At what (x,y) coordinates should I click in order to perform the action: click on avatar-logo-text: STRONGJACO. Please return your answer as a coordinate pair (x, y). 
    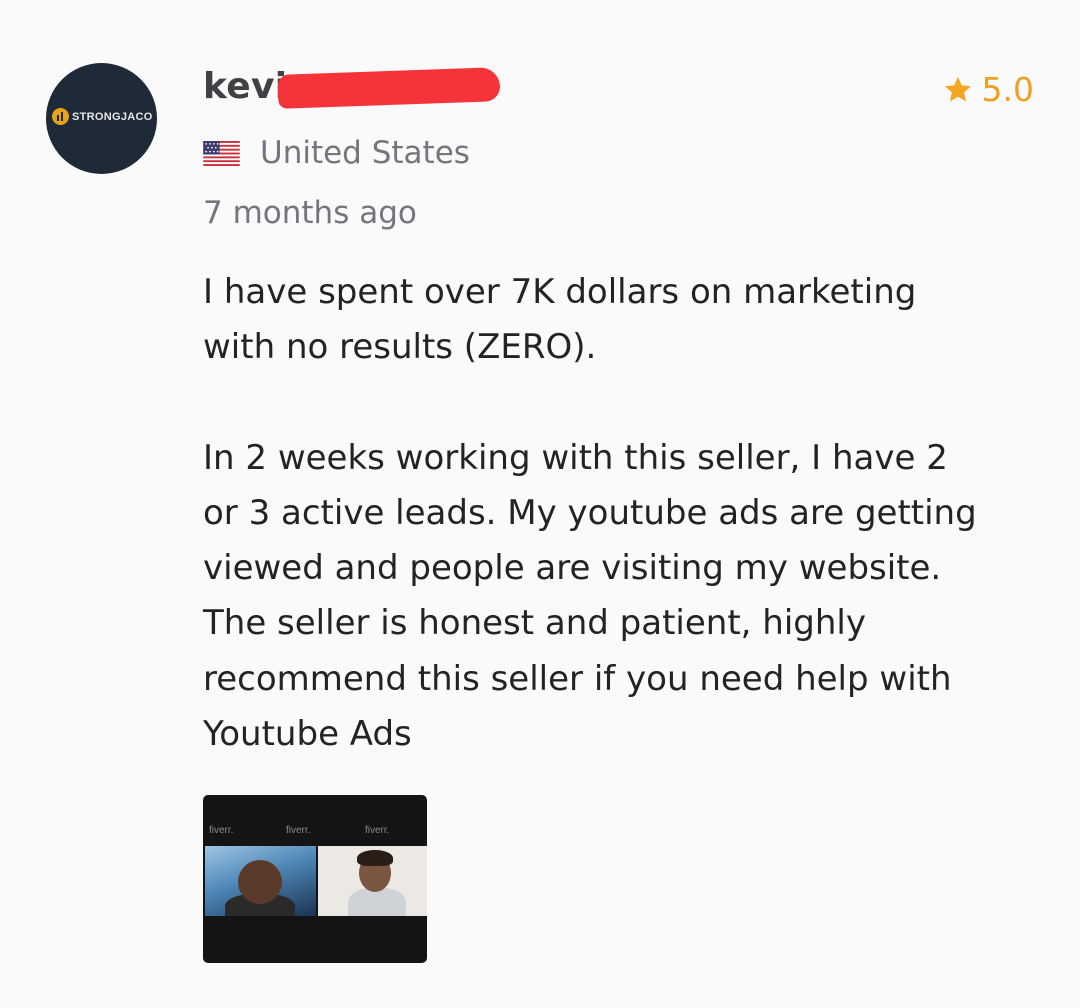
    Looking at the image, I should click on (112, 116).